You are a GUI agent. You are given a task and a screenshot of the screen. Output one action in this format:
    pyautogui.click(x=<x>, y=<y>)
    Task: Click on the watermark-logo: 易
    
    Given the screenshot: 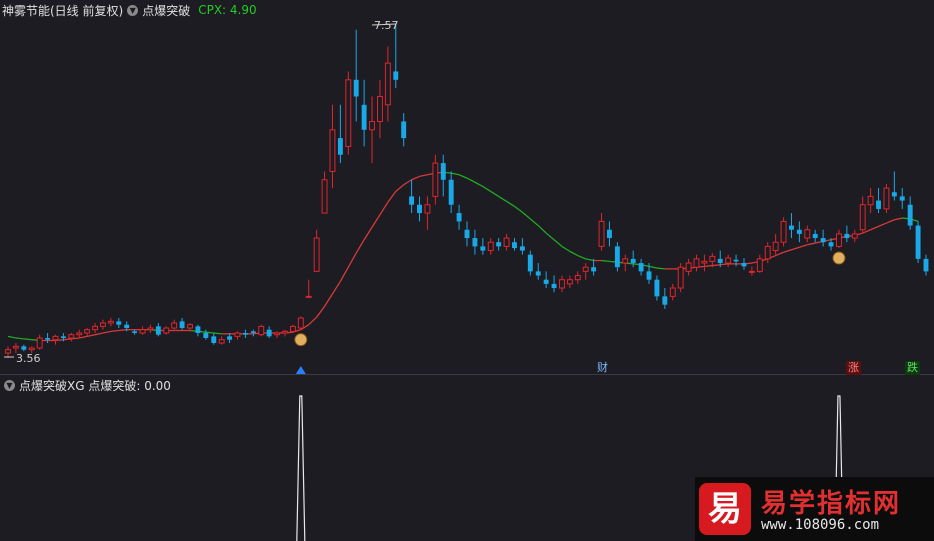 What is the action you would take?
    pyautogui.click(x=725, y=509)
    